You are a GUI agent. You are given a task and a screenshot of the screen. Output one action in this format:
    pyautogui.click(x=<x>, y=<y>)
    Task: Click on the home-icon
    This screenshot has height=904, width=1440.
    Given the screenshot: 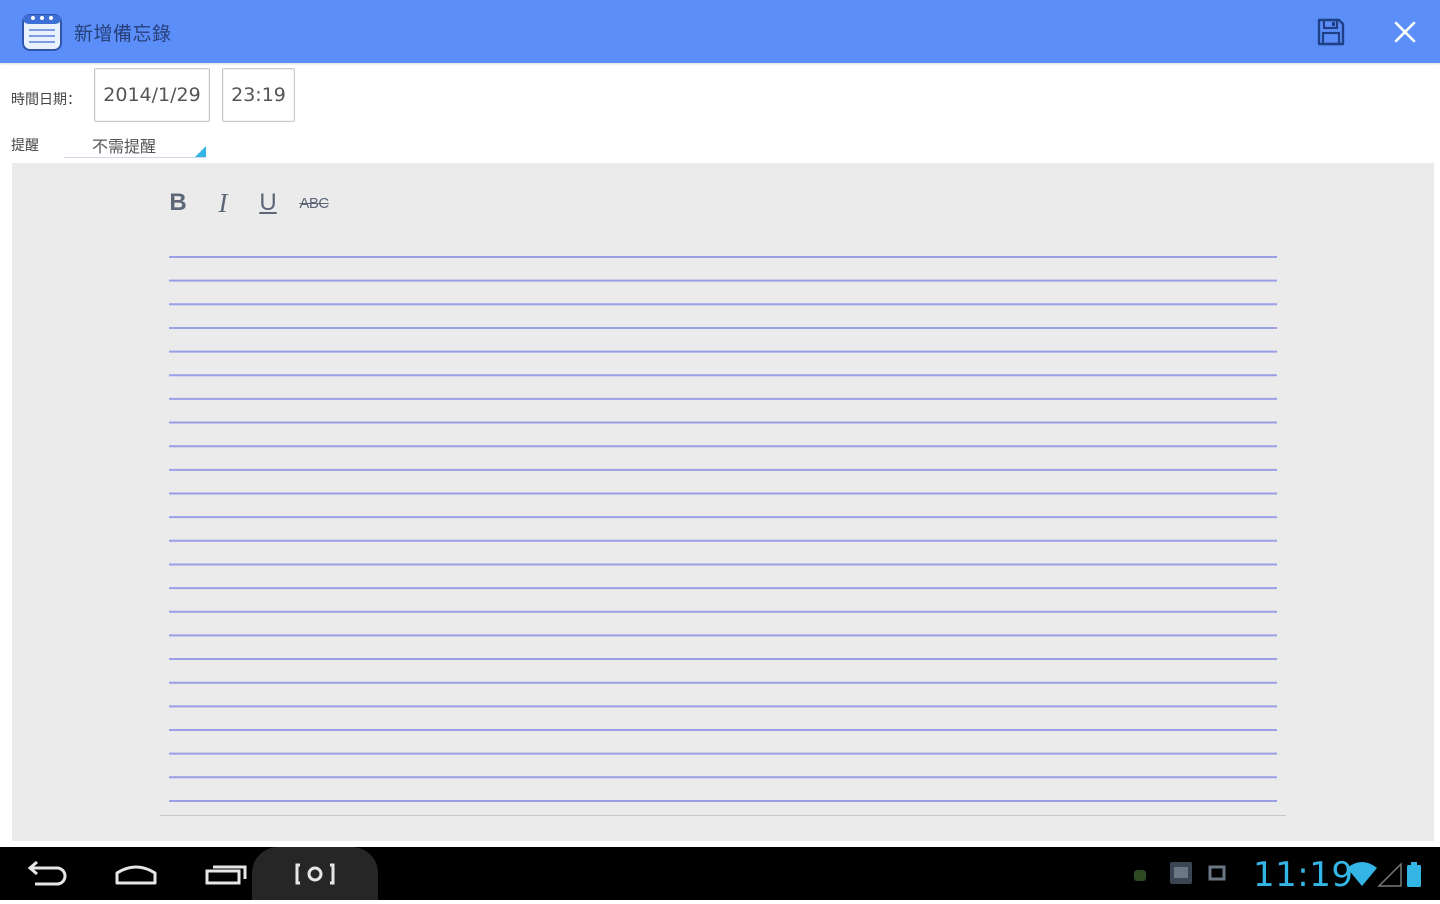 What is the action you would take?
    pyautogui.click(x=136, y=874)
    